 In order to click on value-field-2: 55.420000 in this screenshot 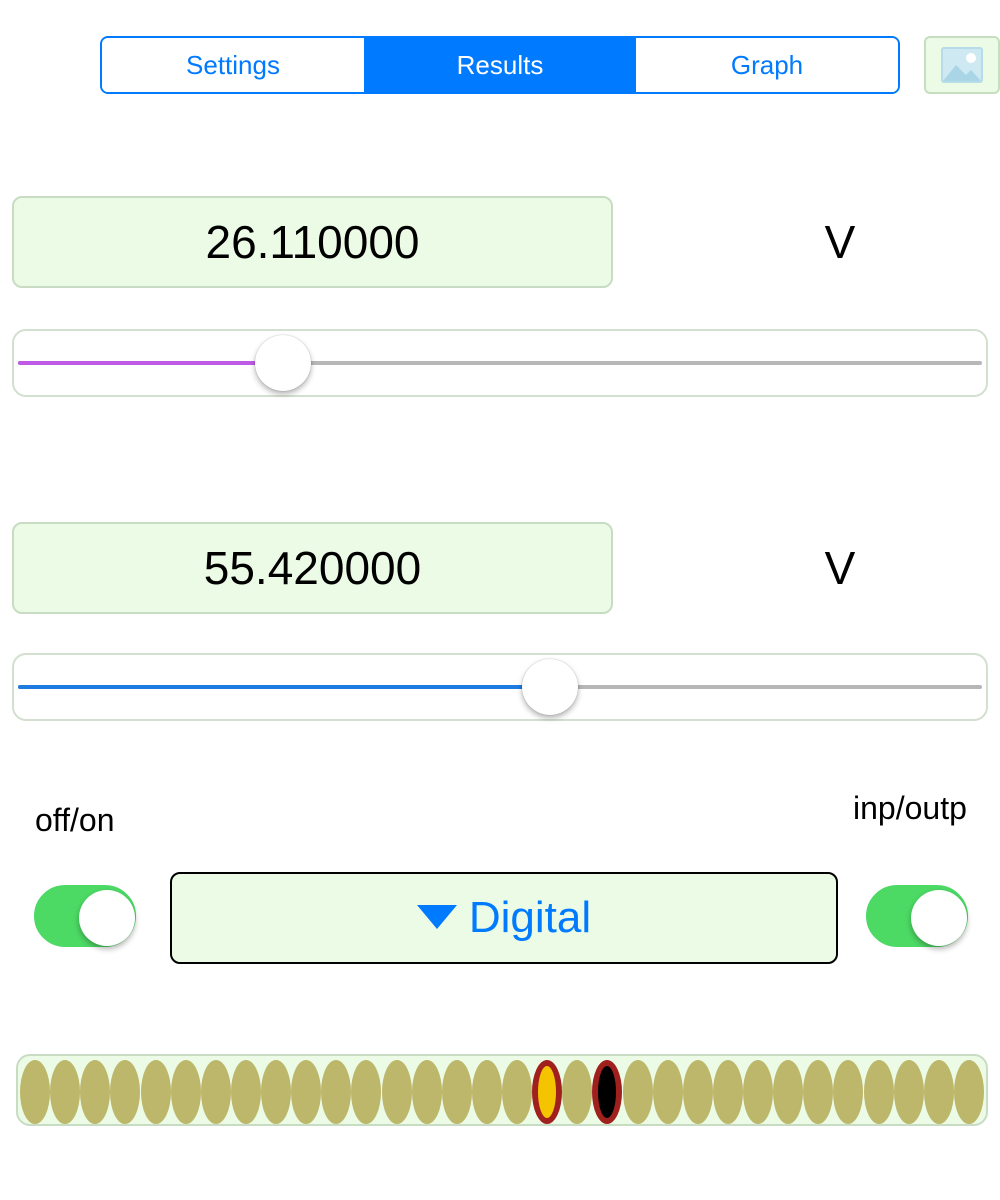, I will do `click(312, 568)`.